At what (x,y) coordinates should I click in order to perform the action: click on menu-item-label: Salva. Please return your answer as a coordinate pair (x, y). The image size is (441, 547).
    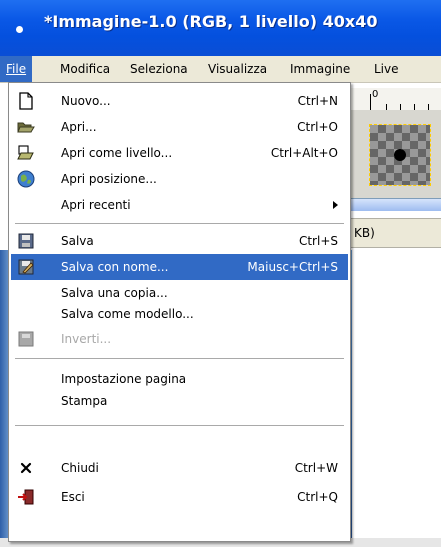
    Looking at the image, I should click on (77, 241).